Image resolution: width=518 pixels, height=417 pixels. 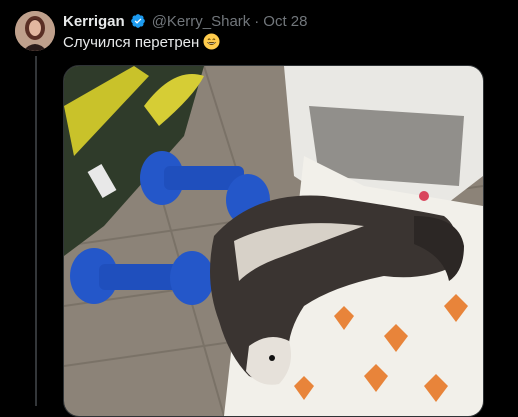 I want to click on avatar-image, so click(x=35, y=31).